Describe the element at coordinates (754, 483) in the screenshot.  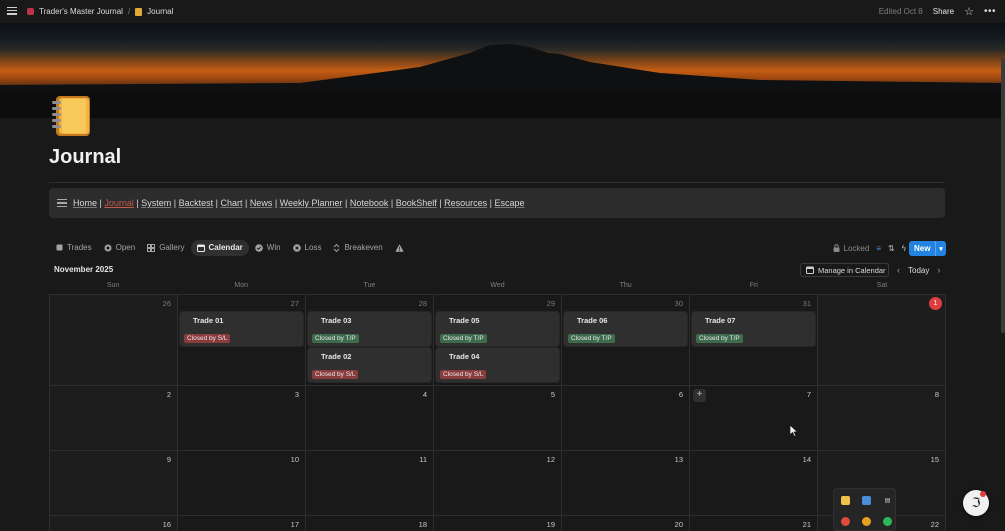
I see `calendar-day-cell: 14` at that location.